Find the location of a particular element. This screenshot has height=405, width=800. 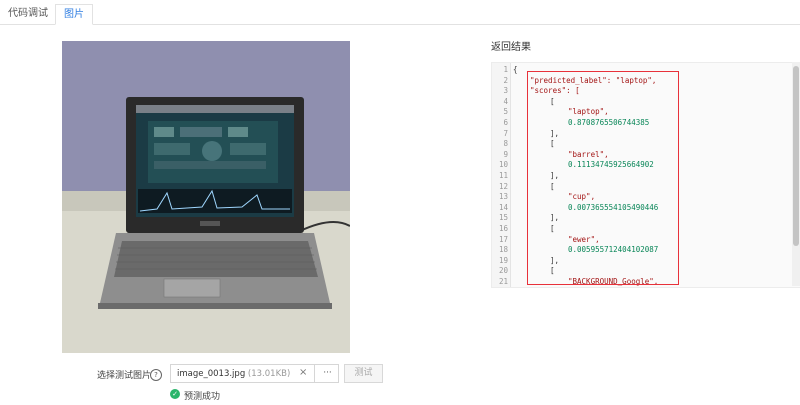

code-scrollbar is located at coordinates (796, 174).